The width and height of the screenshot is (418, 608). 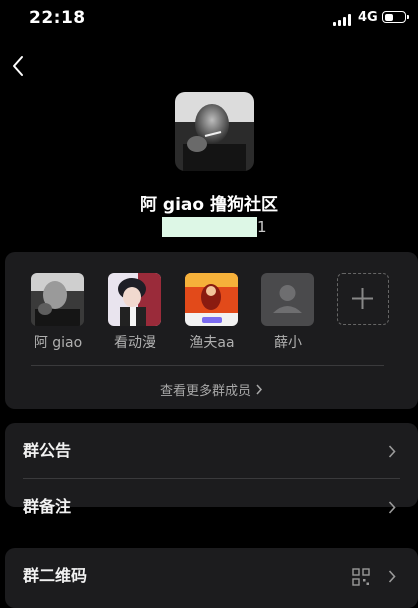 I want to click on member-item: 薛小, so click(x=289, y=312).